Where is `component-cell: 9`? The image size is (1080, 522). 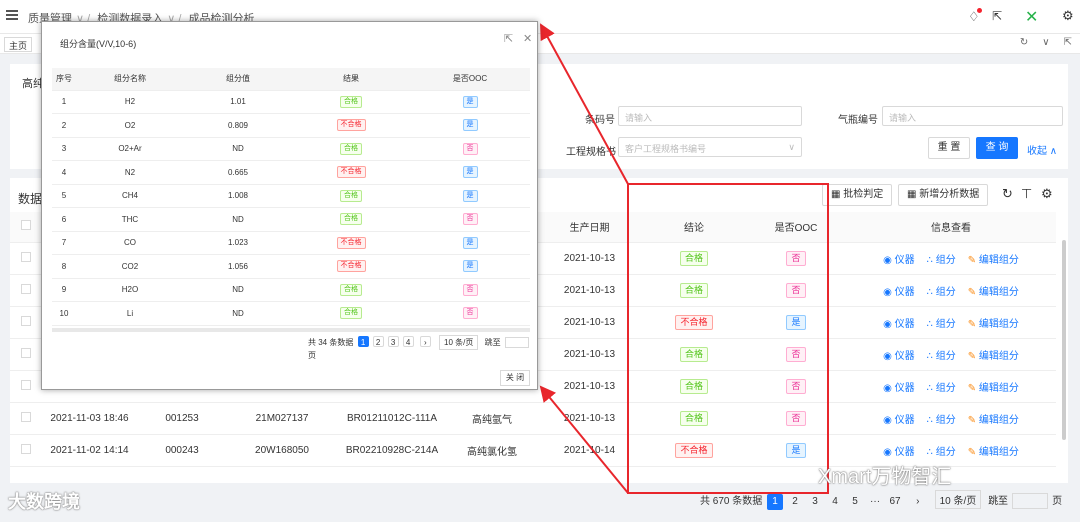
component-cell: 9 is located at coordinates (64, 290).